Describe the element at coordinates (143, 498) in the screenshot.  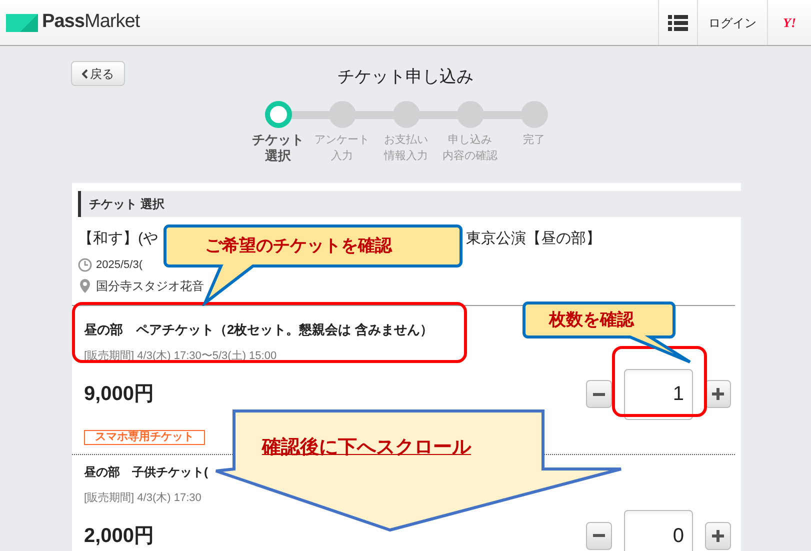
I see `sale-period: [販売期間] 4/3(木) 17:30` at that location.